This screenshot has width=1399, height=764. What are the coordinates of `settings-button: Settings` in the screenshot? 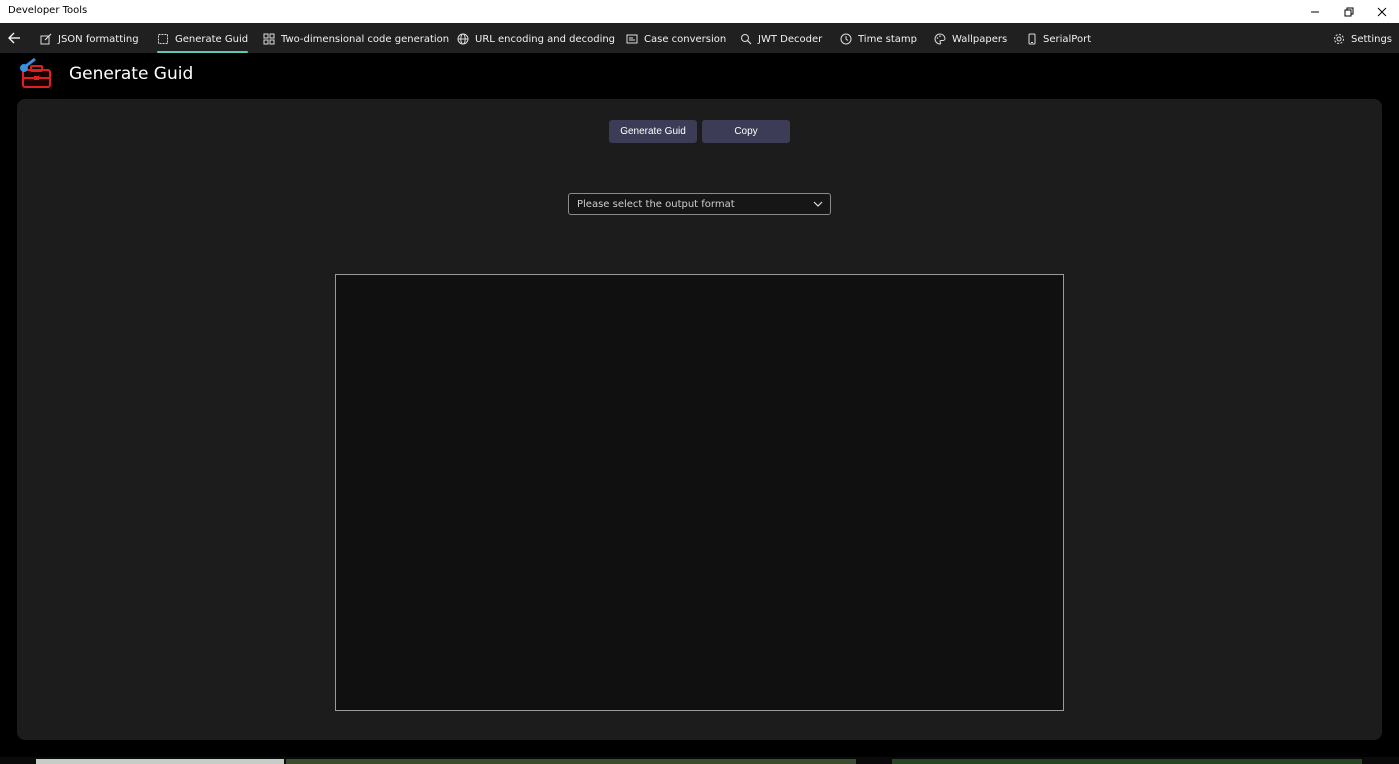 It's located at (1362, 39).